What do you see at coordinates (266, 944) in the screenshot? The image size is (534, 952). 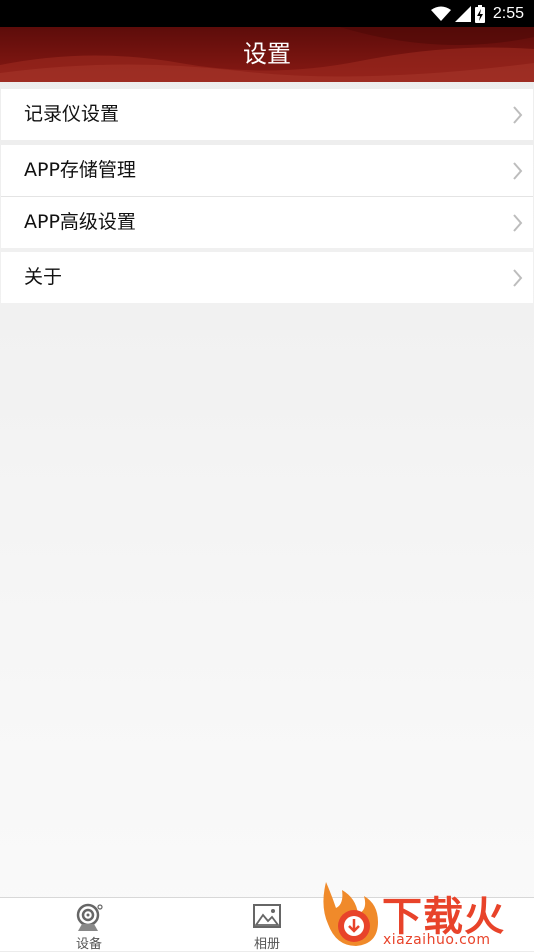 I see `nav-tab-album-label: 相册` at bounding box center [266, 944].